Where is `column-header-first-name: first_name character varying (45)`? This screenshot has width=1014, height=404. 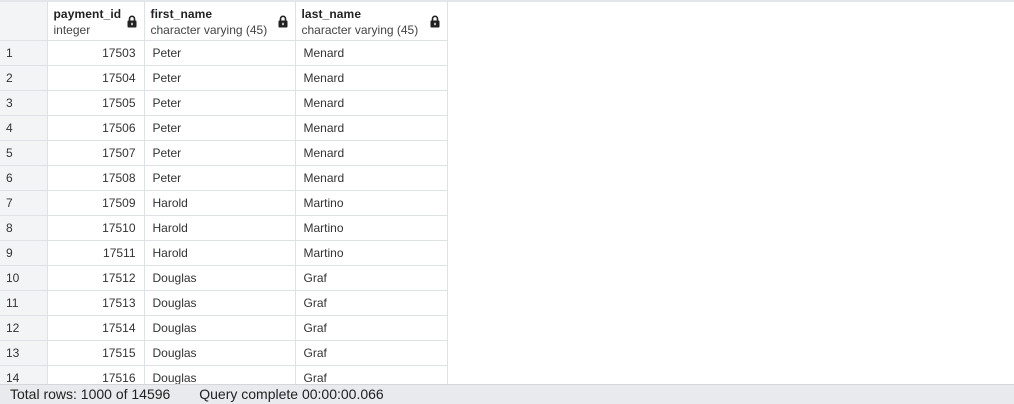 column-header-first-name: first_name character varying (45) is located at coordinates (220, 21).